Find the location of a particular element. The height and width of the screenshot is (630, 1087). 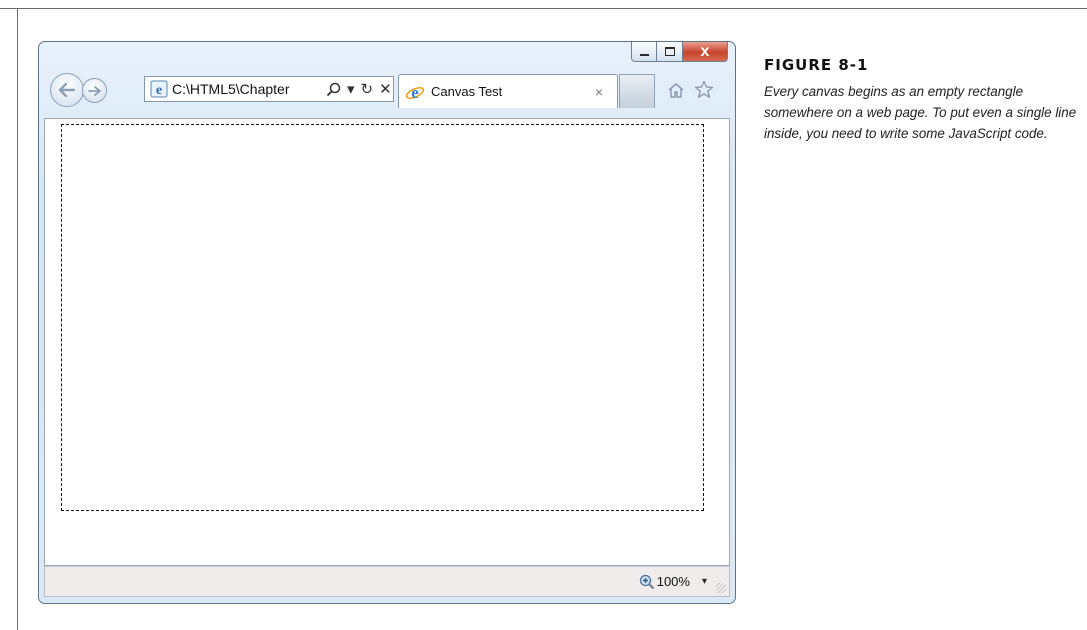

navigation-bar: e C:\HTML5\Chapter ▾ ↻ ✕ e Canvas Test × is located at coordinates (387, 92).